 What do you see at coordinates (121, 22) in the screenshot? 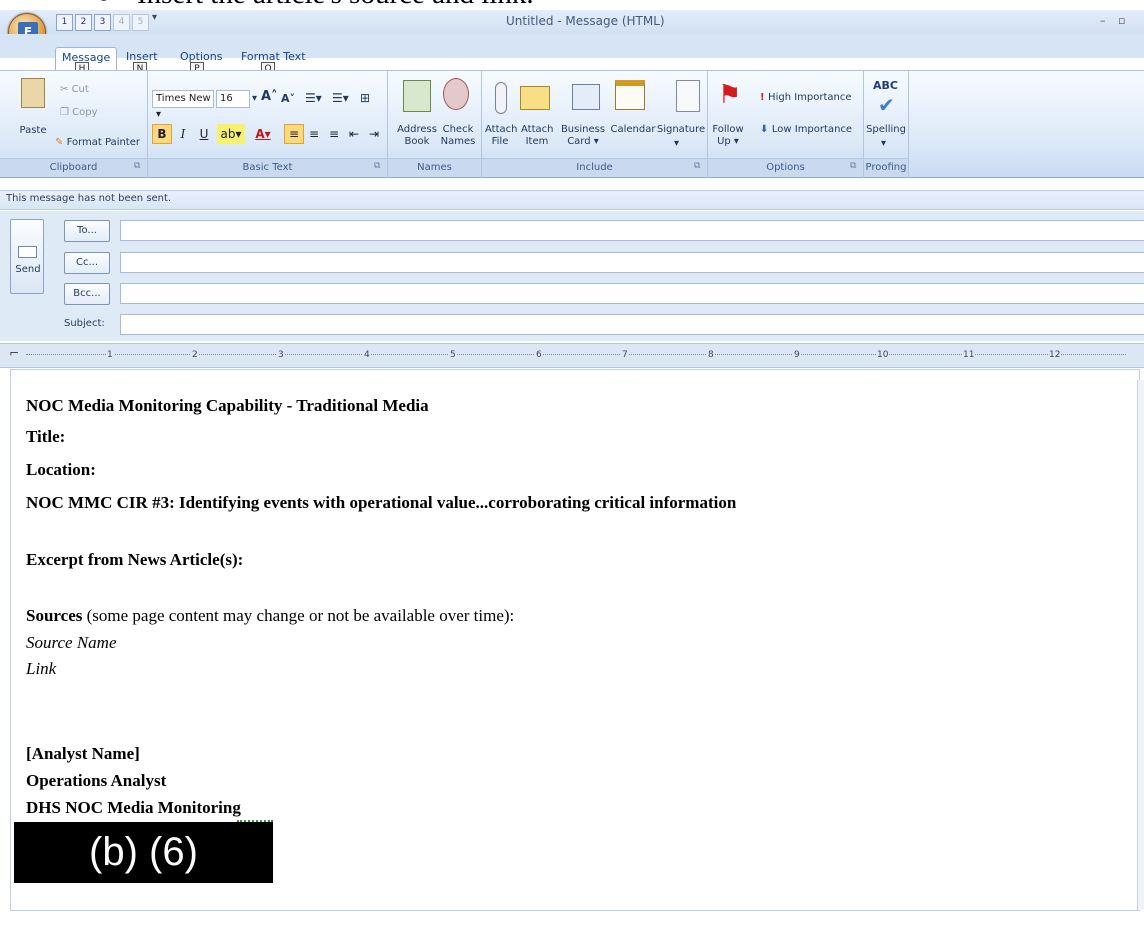
I see `qat-previous-button: 4` at bounding box center [121, 22].